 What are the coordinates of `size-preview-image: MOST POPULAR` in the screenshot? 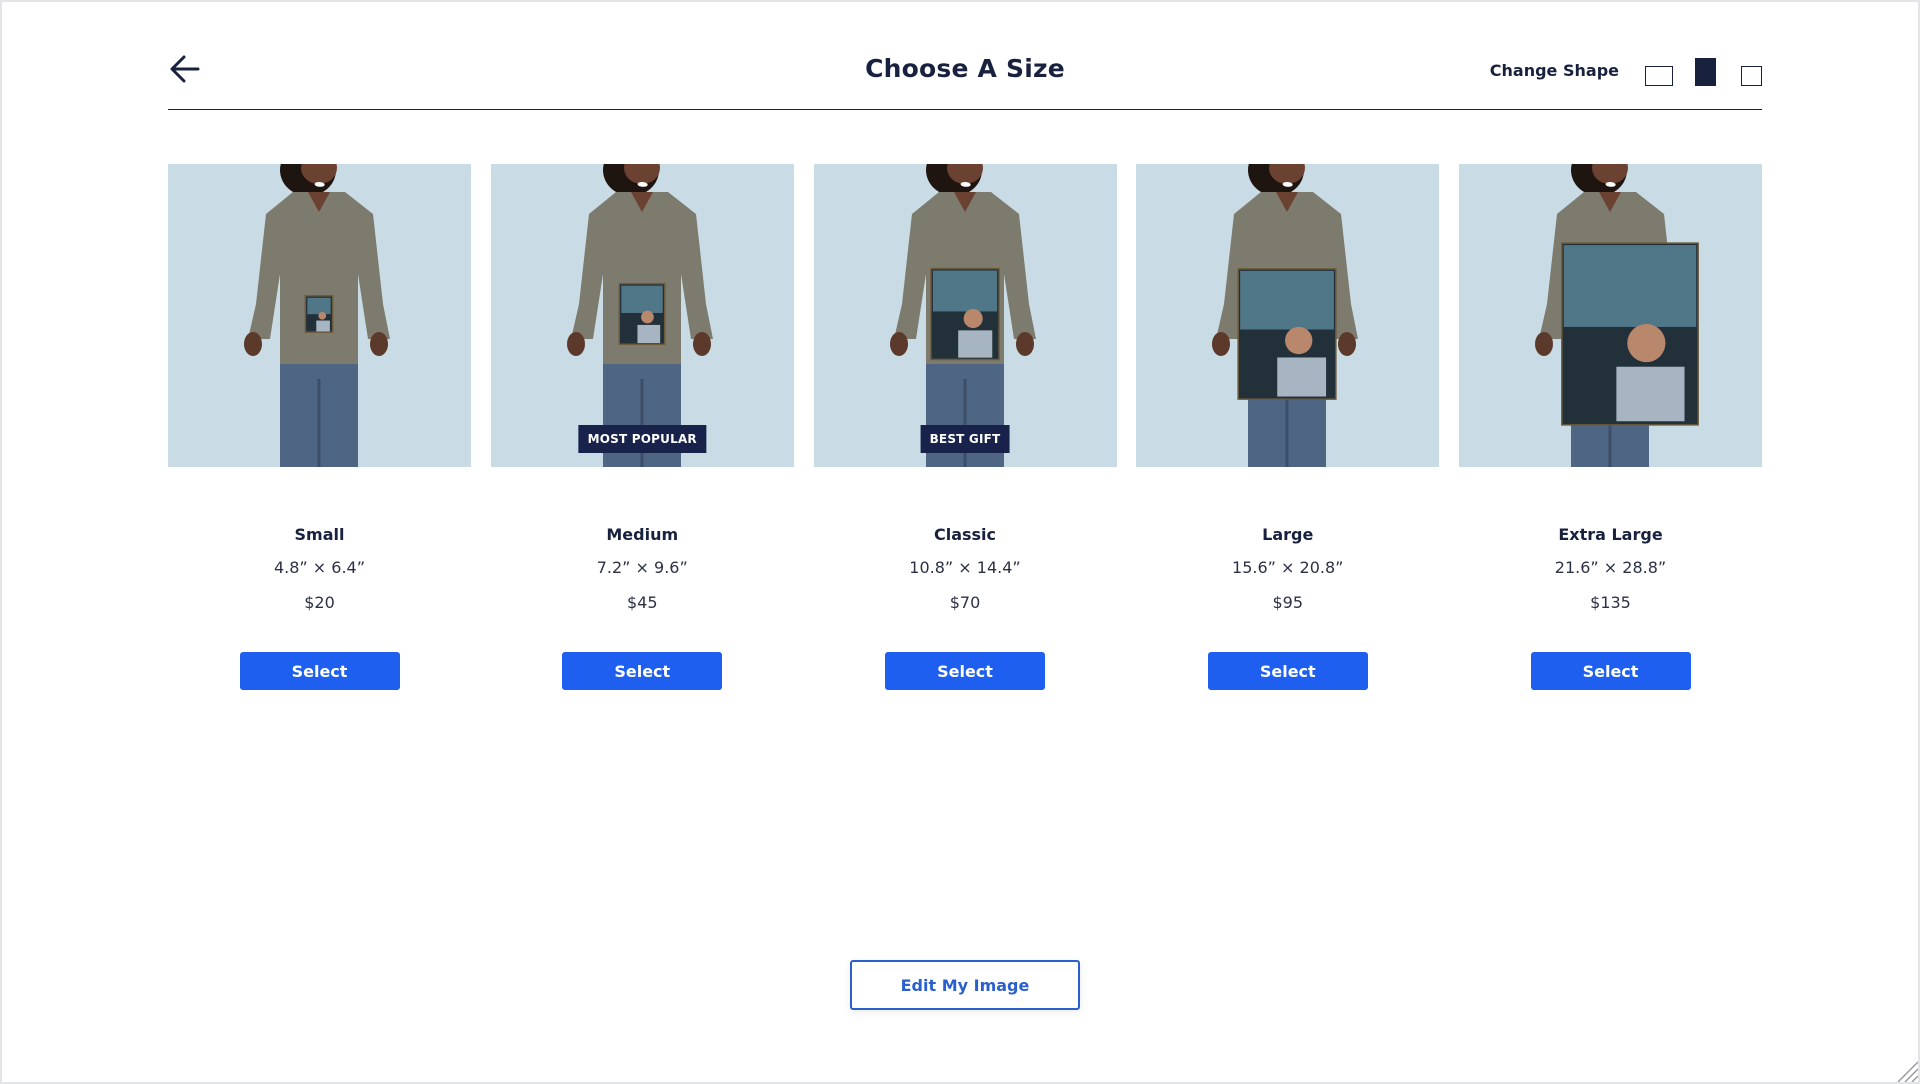 It's located at (642, 315).